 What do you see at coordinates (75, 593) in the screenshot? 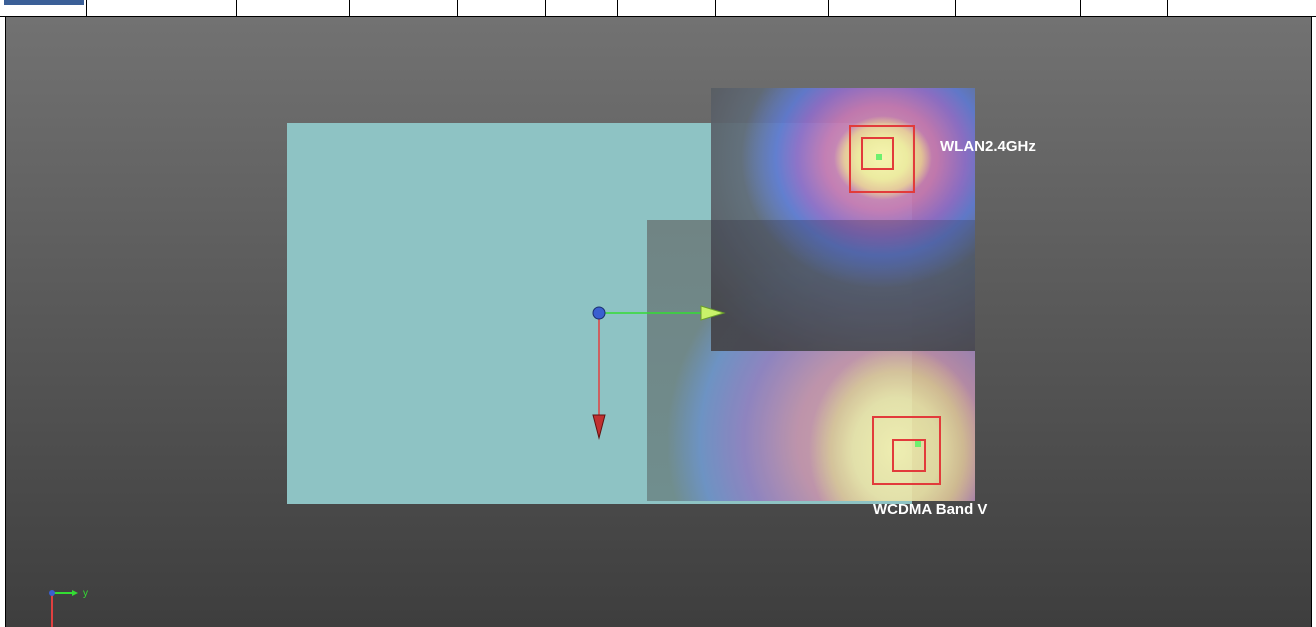
I see `triad-y-arrow` at bounding box center [75, 593].